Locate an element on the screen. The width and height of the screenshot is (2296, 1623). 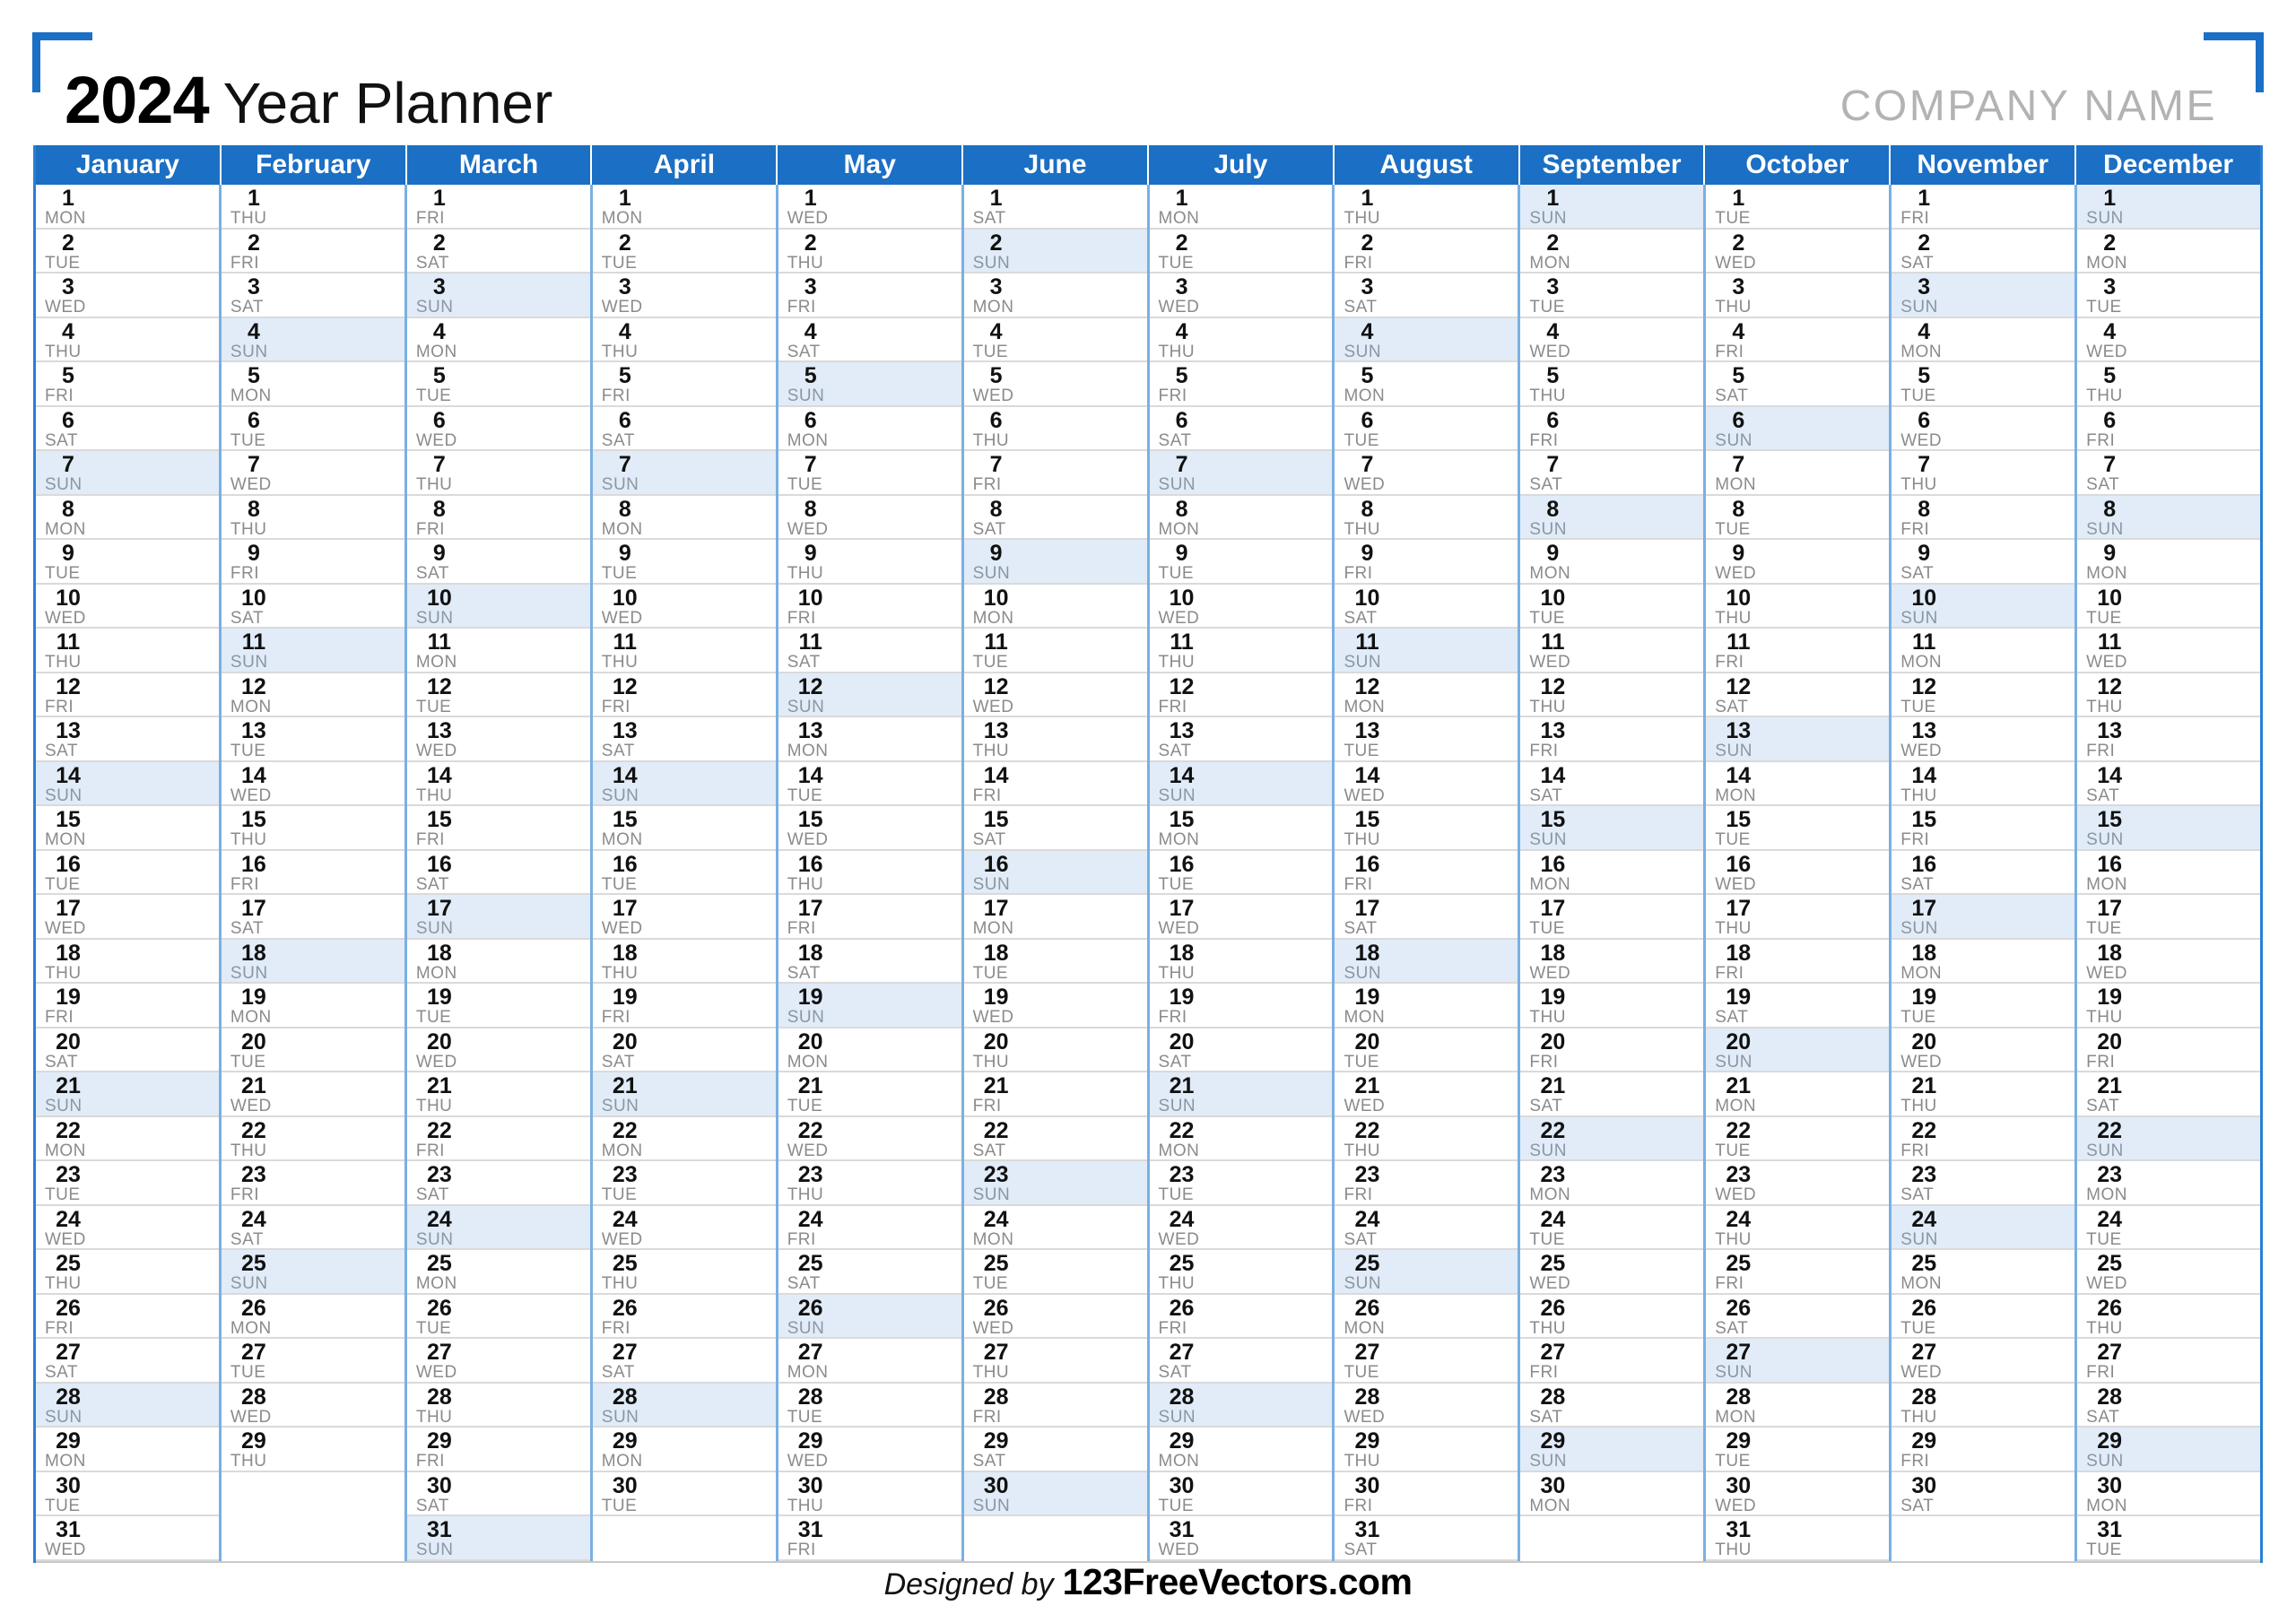
day-cell: 11 SAT is located at coordinates (869, 651).